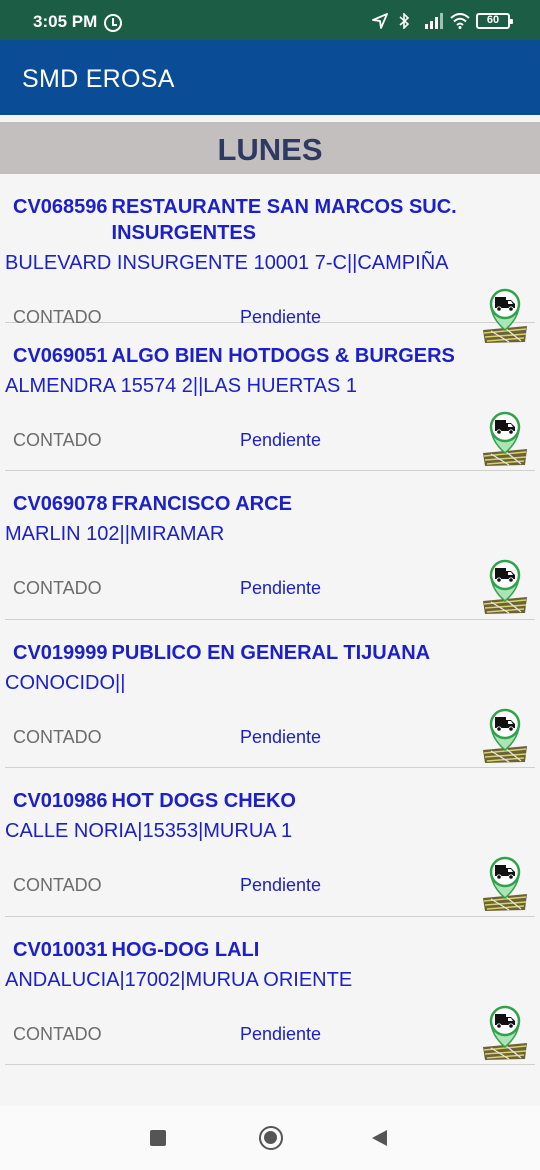  I want to click on signal-icon, so click(433, 21).